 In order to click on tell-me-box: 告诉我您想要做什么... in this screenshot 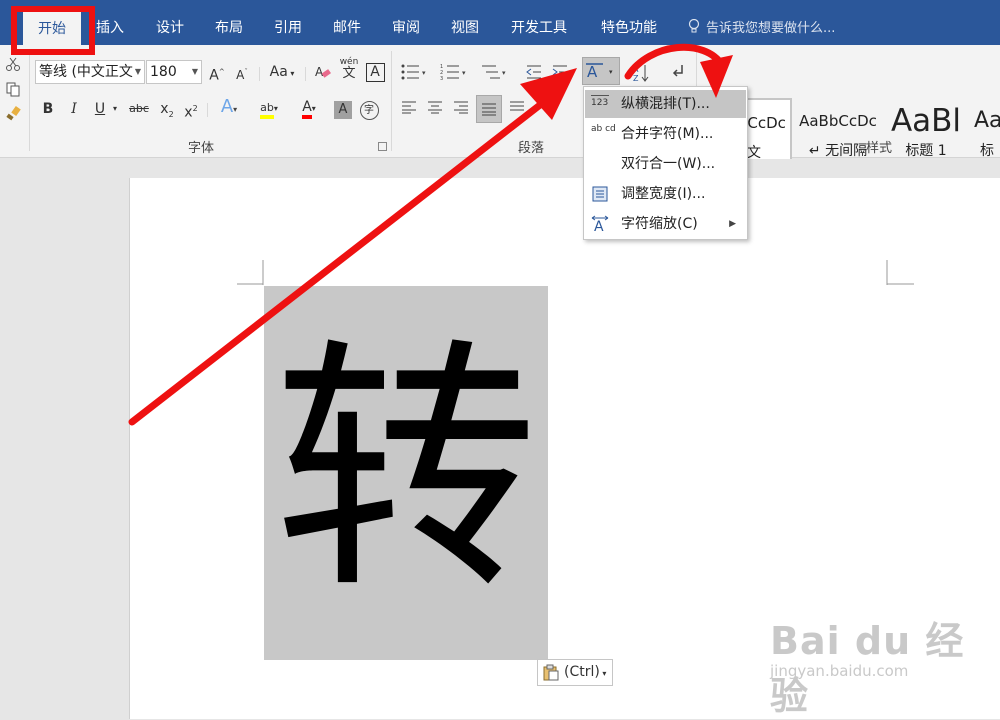, I will do `click(761, 26)`.